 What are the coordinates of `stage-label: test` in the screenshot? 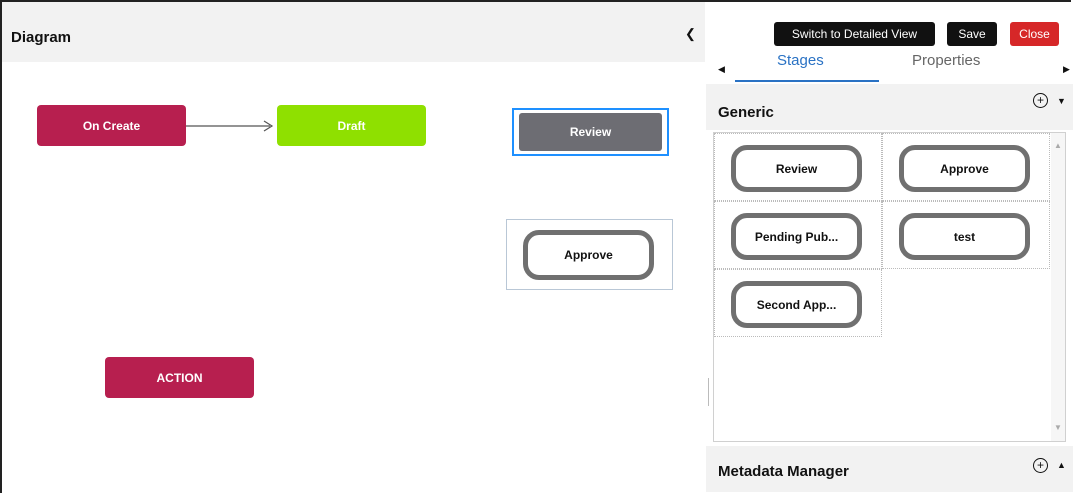 It's located at (964, 236).